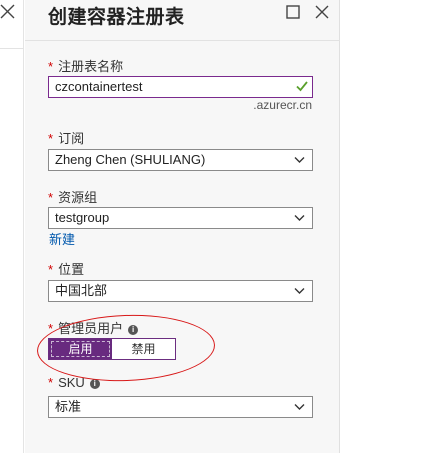 Image resolution: width=442 pixels, height=453 pixels. Describe the element at coordinates (180, 407) in the screenshot. I see `sku-dropdown: 标准` at that location.